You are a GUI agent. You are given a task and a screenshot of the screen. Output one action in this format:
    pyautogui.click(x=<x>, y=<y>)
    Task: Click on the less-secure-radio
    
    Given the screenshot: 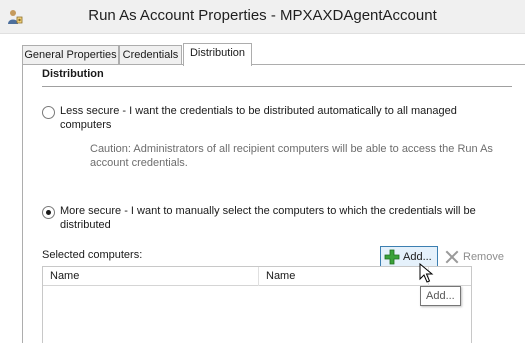 What is the action you would take?
    pyautogui.click(x=48, y=112)
    